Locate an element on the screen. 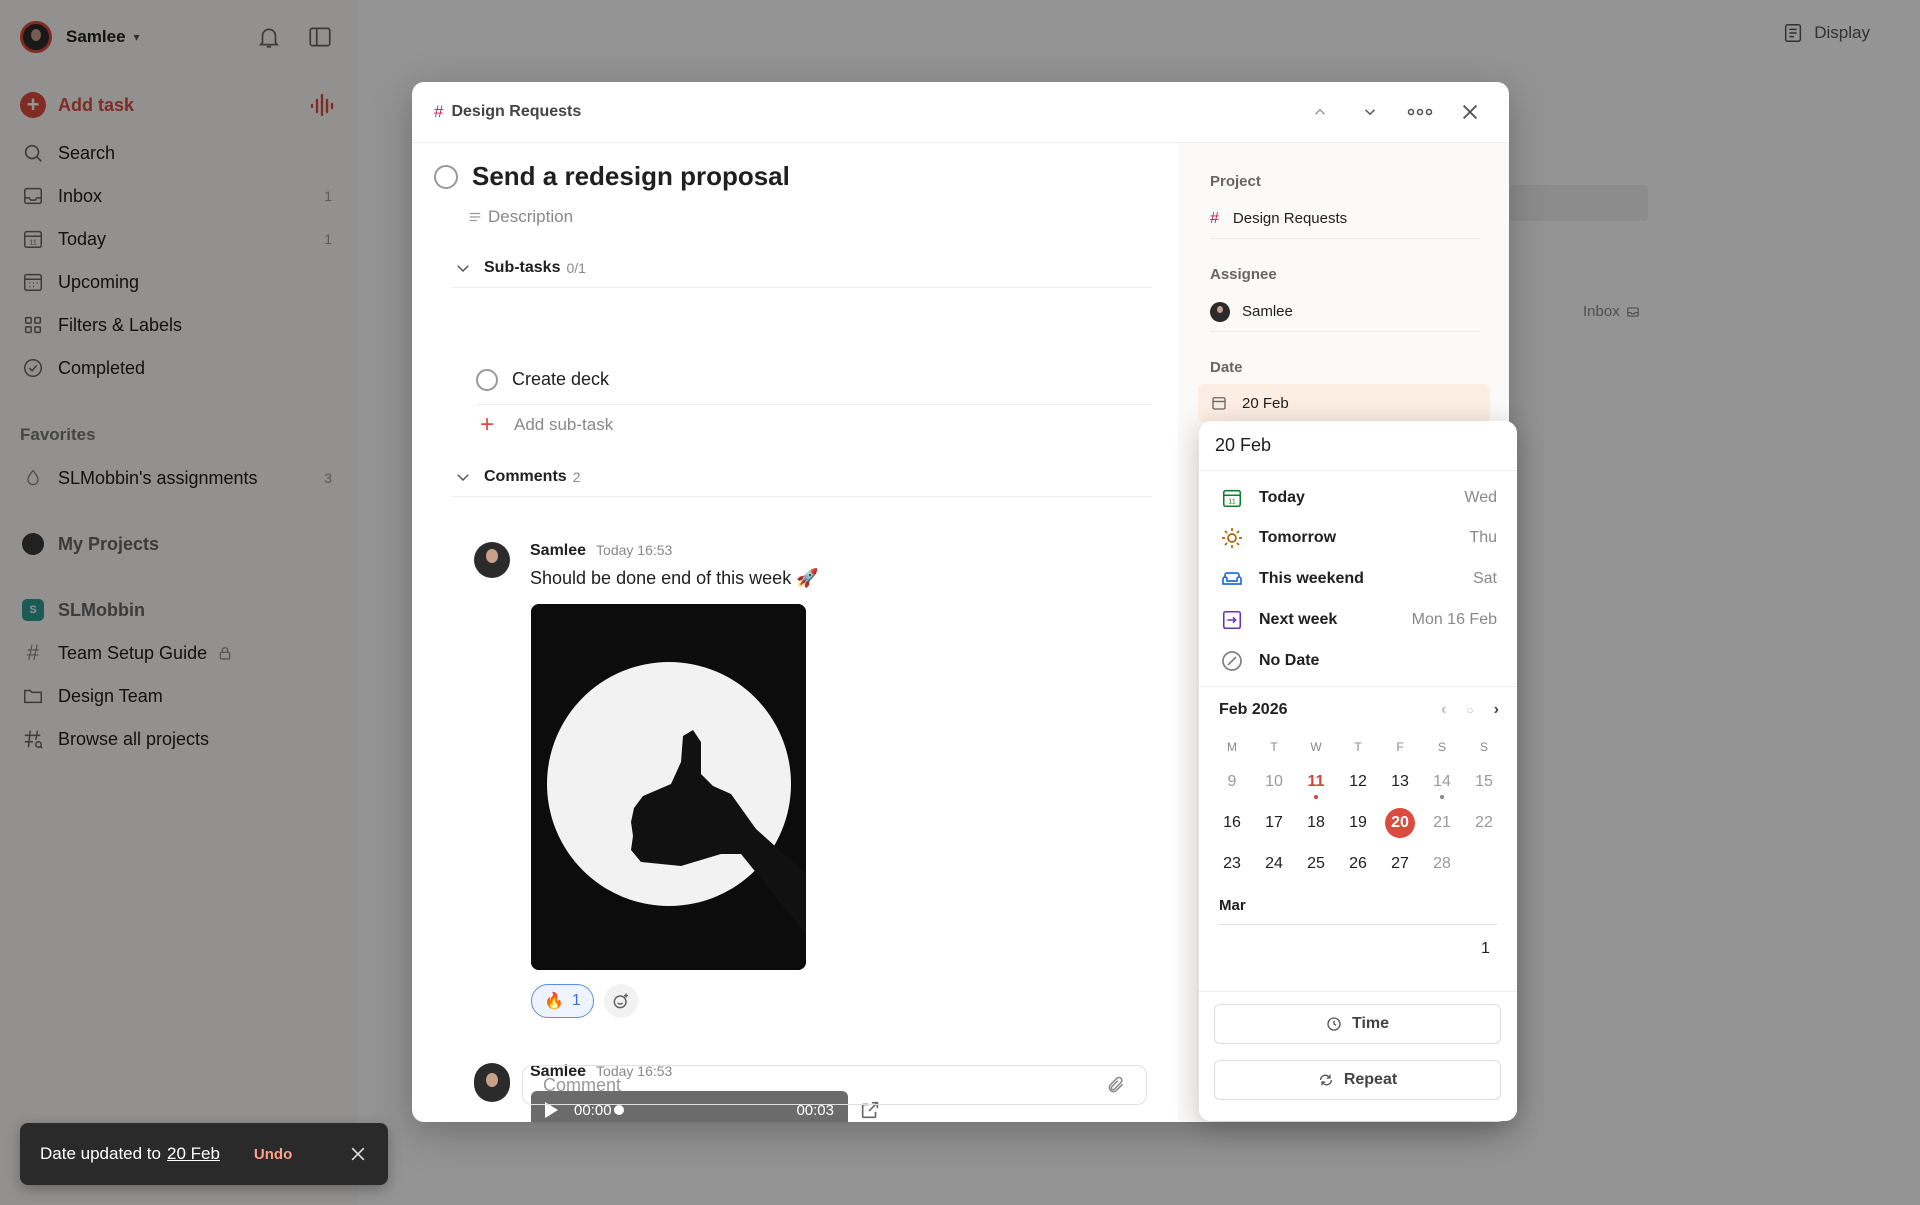  current-month-button: ○ is located at coordinates (1469, 710).